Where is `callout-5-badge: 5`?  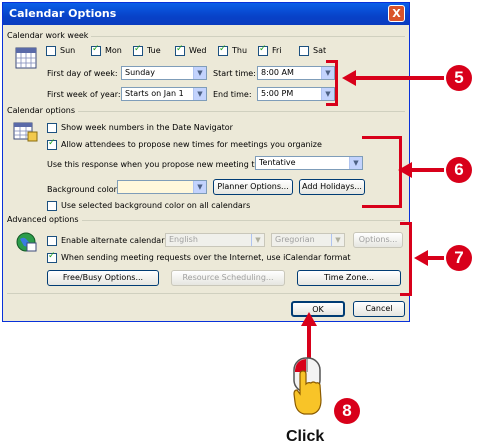
callout-5-badge: 5 is located at coordinates (459, 78).